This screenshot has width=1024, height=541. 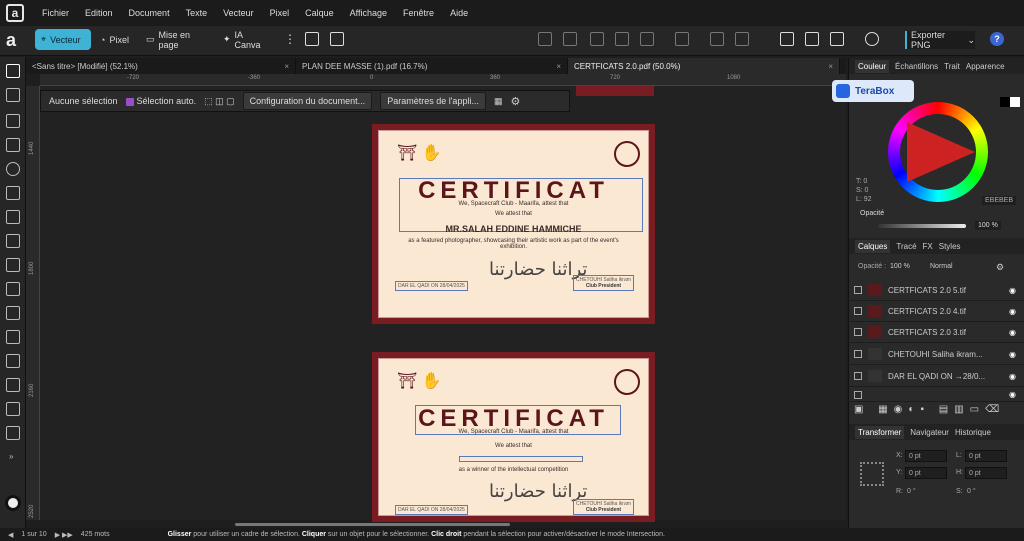 I want to click on link-icon, so click(x=682, y=39).